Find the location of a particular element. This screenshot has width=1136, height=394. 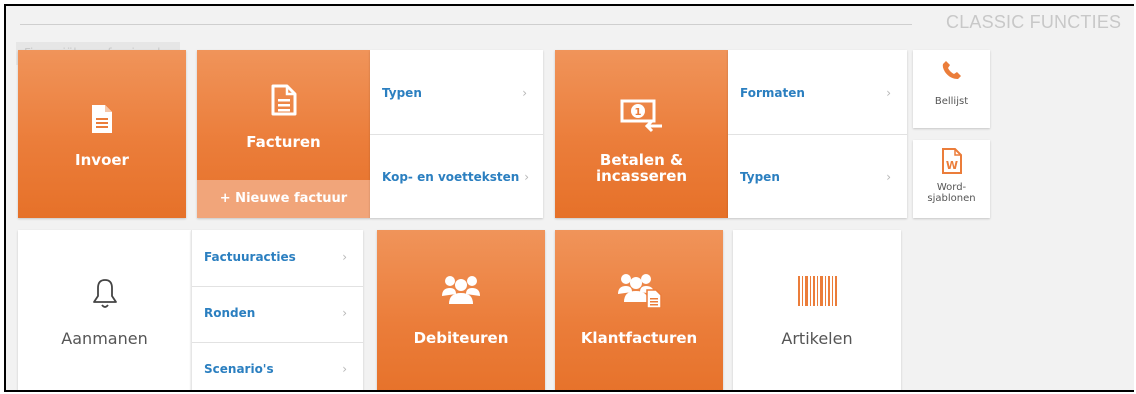

classic-functions-title: CLASSIC FUNCTIES is located at coordinates (1034, 22).